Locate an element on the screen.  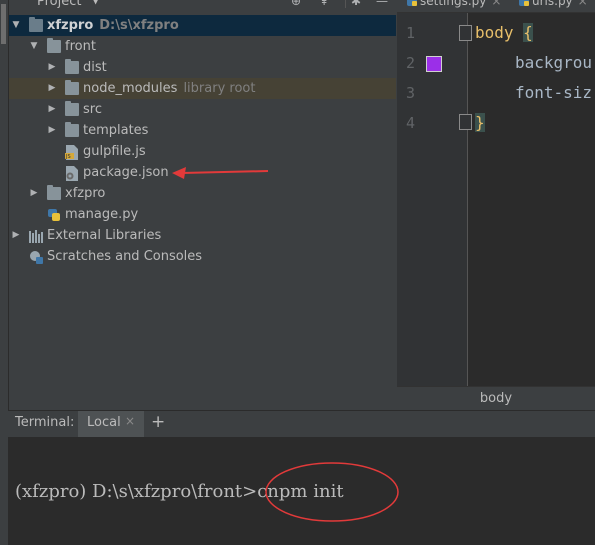
tree-item-package-json: package.json is located at coordinates (202, 172).